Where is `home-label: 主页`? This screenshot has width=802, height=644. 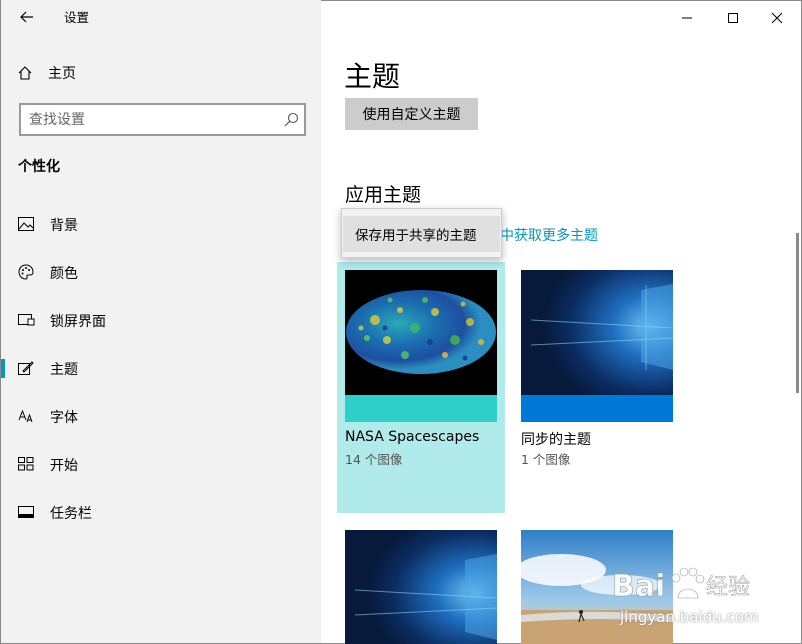 home-label: 主页 is located at coordinates (62, 74).